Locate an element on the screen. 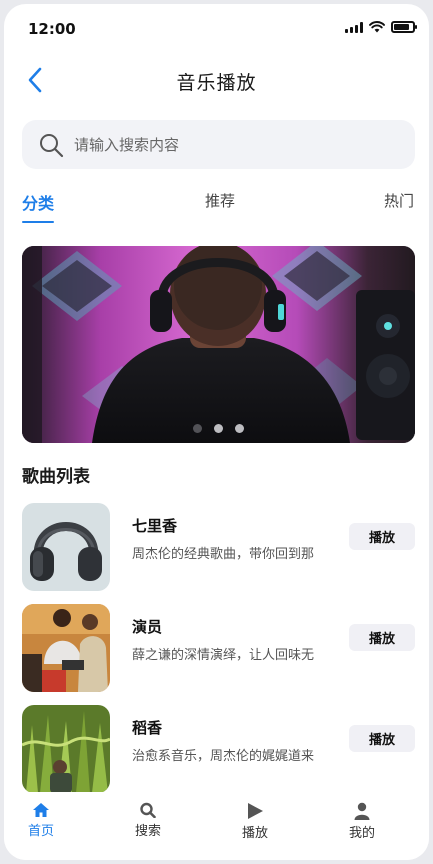 The height and width of the screenshot is (864, 433). song-title: 演员 is located at coordinates (147, 627).